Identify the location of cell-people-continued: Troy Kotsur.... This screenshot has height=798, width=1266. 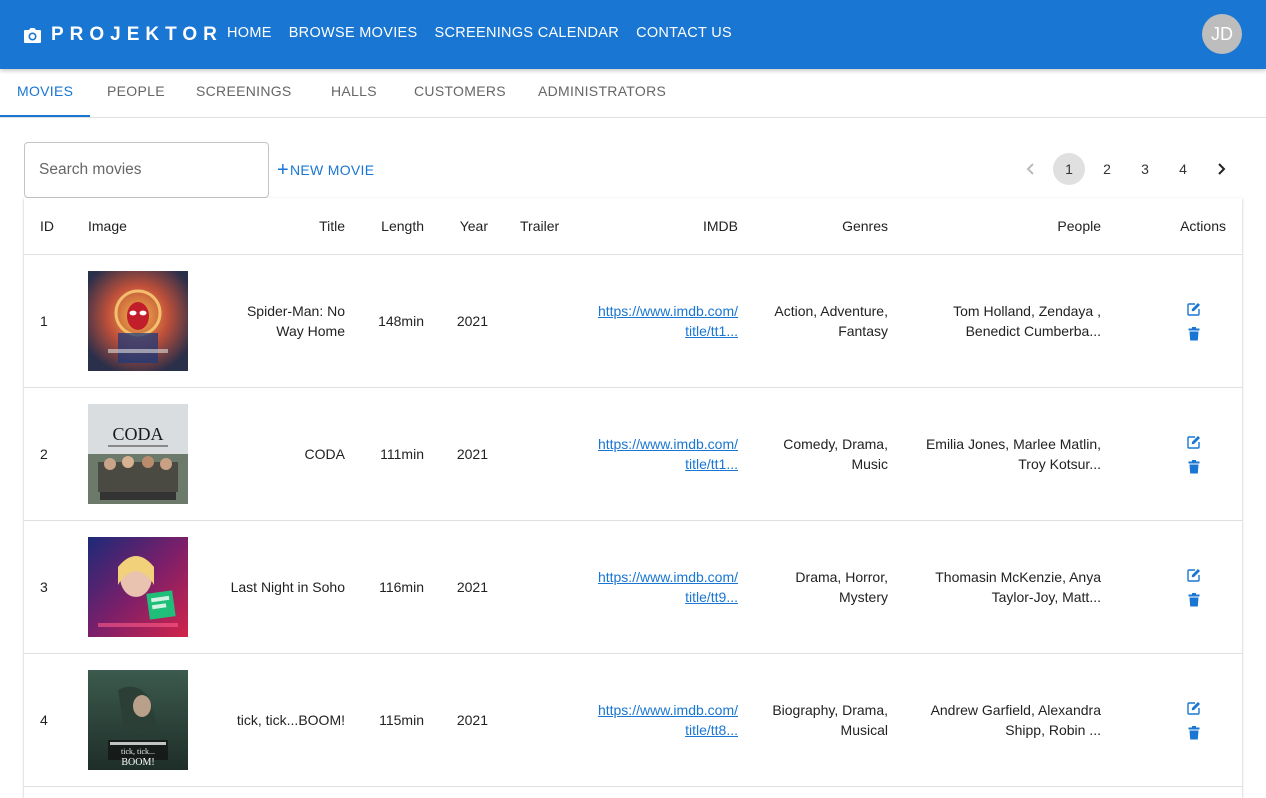
(1059, 463).